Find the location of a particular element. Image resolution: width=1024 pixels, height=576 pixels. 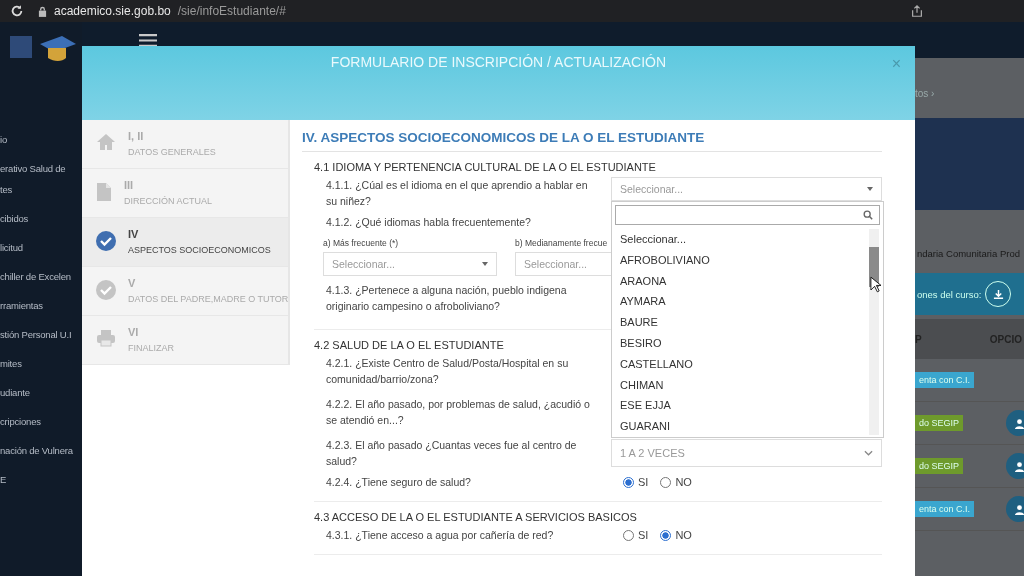

question-text: 4.2.2. El año pasado, por problemas de salud, ¿acudió o se atendió en...? is located at coordinates (458, 412).